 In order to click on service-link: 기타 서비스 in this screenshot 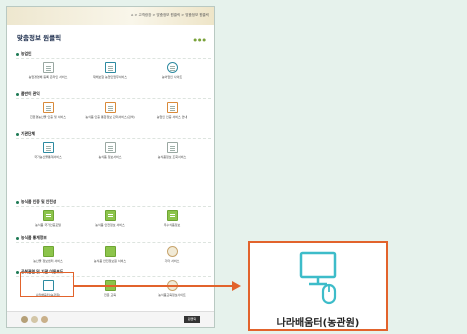, I will do `click(172, 254)`.